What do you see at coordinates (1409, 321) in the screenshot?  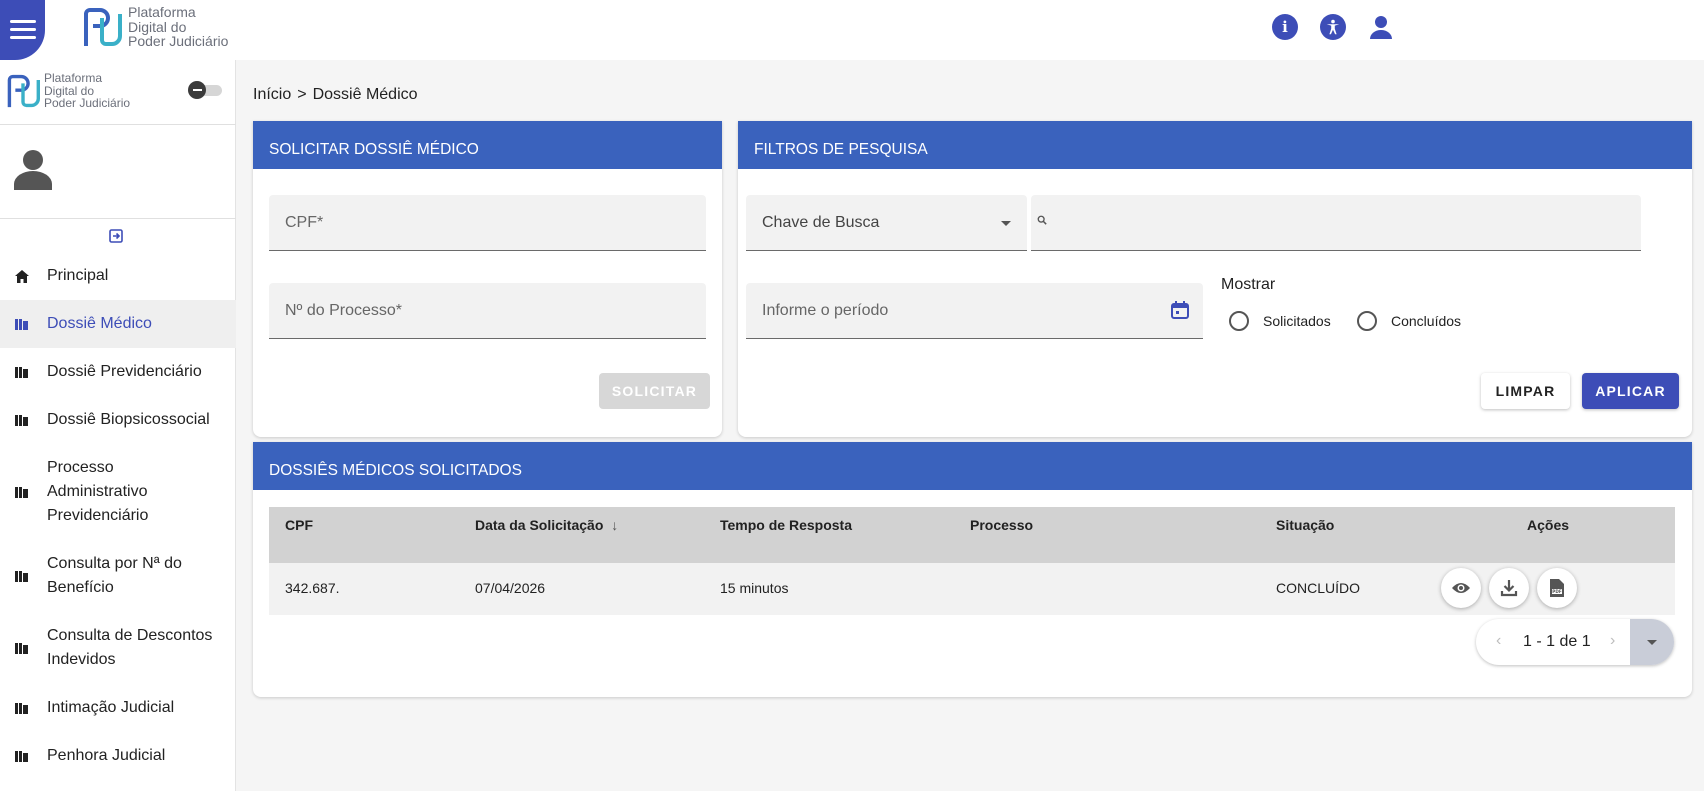 I see `radio-concluidos: Concluídos` at bounding box center [1409, 321].